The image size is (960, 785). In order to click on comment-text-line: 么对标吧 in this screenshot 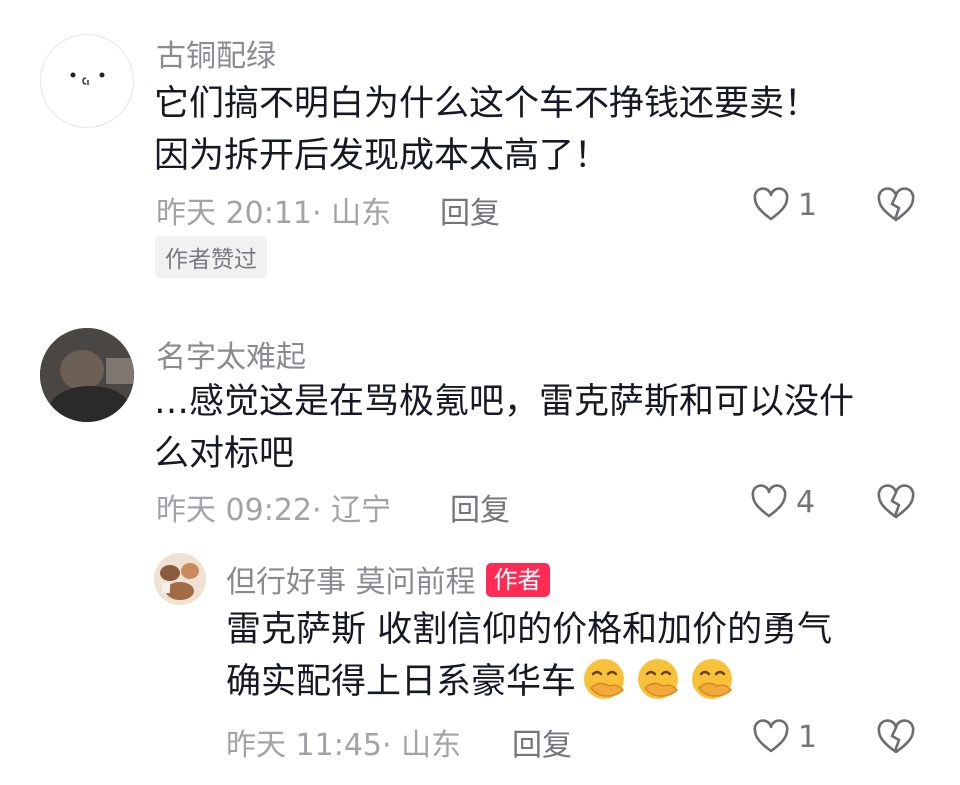, I will do `click(224, 454)`.